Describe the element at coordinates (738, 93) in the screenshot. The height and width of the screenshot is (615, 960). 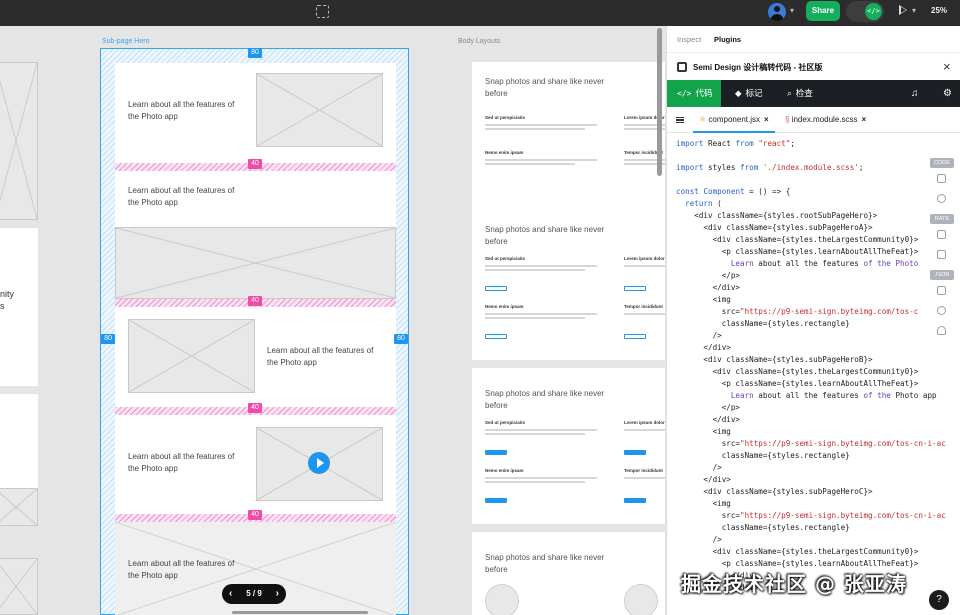
I see `tag-icon: ◆` at that location.